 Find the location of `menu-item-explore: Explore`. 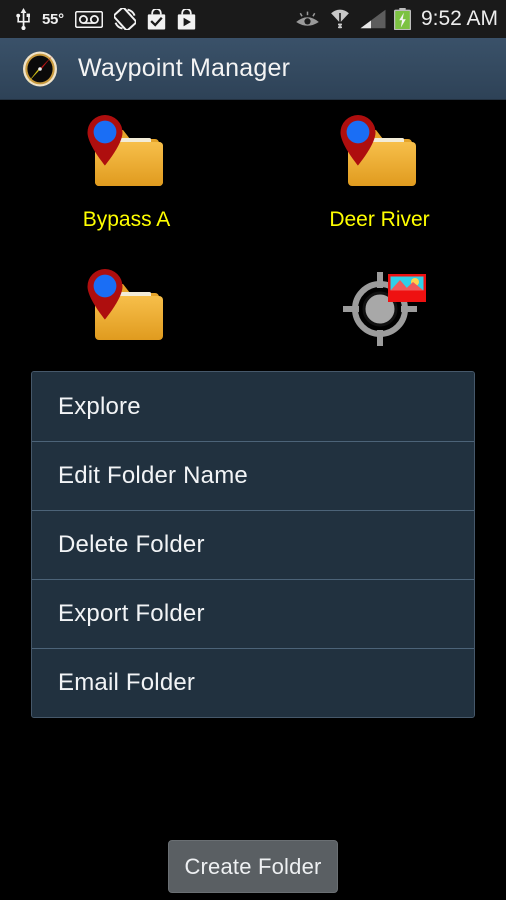

menu-item-explore: Explore is located at coordinates (253, 406).